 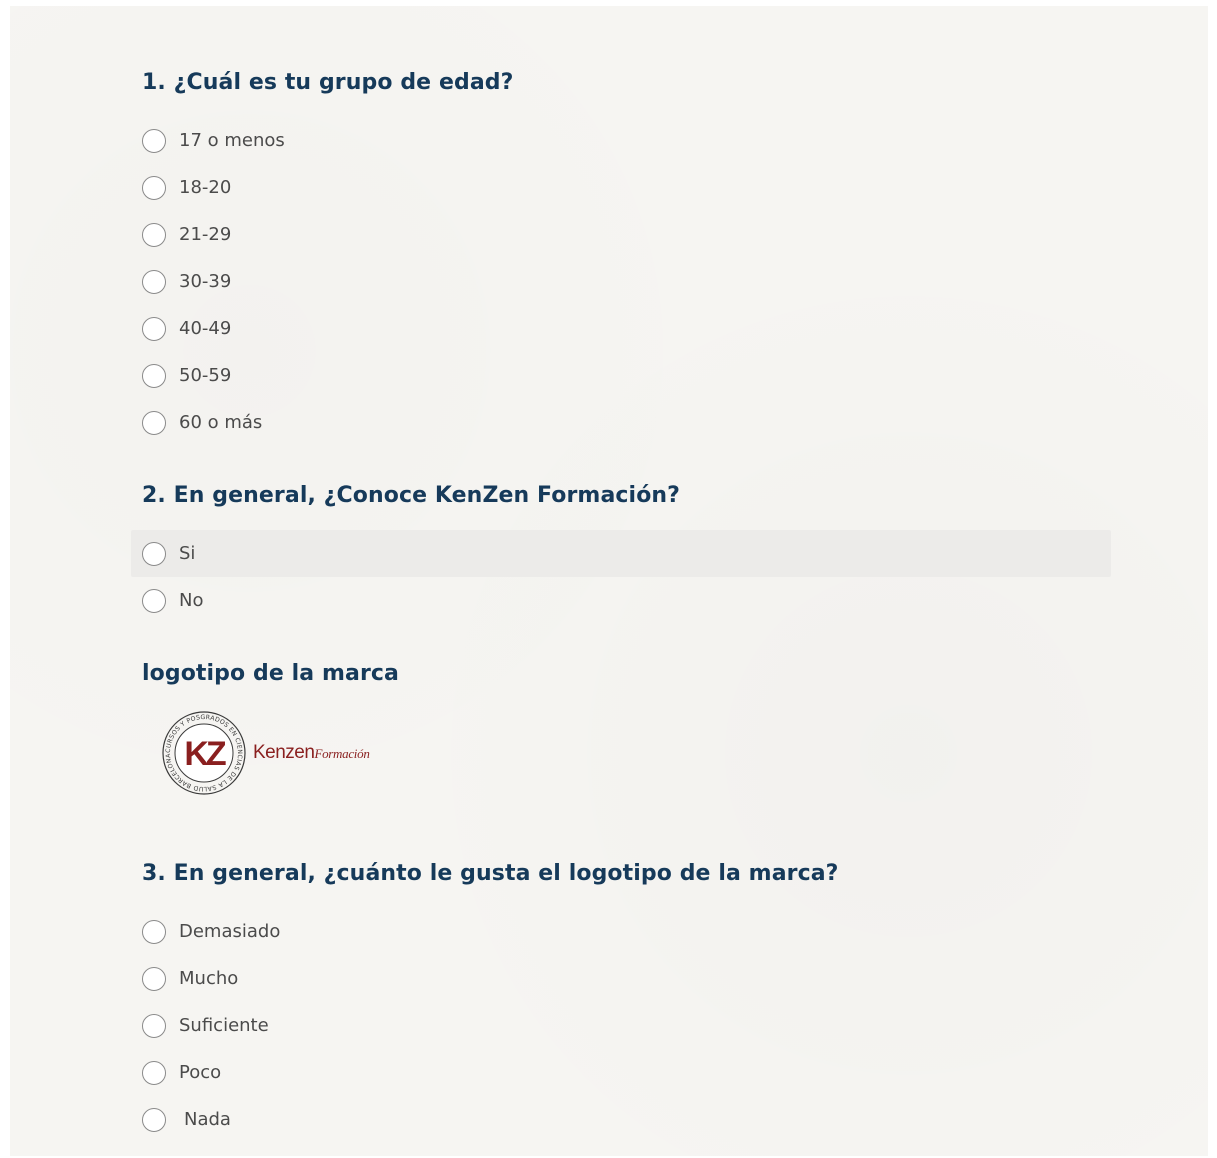 I want to click on radio-option-suficiente: Suficiente, so click(x=621, y=1025).